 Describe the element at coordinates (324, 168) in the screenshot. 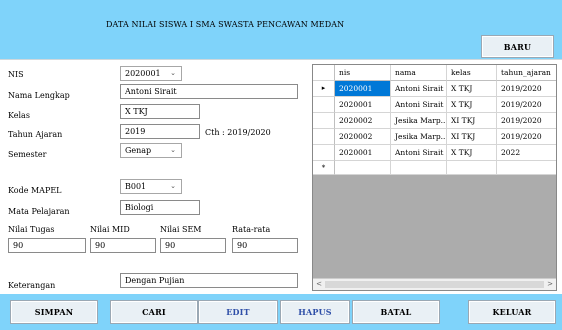

I see `row-header-new: *` at that location.